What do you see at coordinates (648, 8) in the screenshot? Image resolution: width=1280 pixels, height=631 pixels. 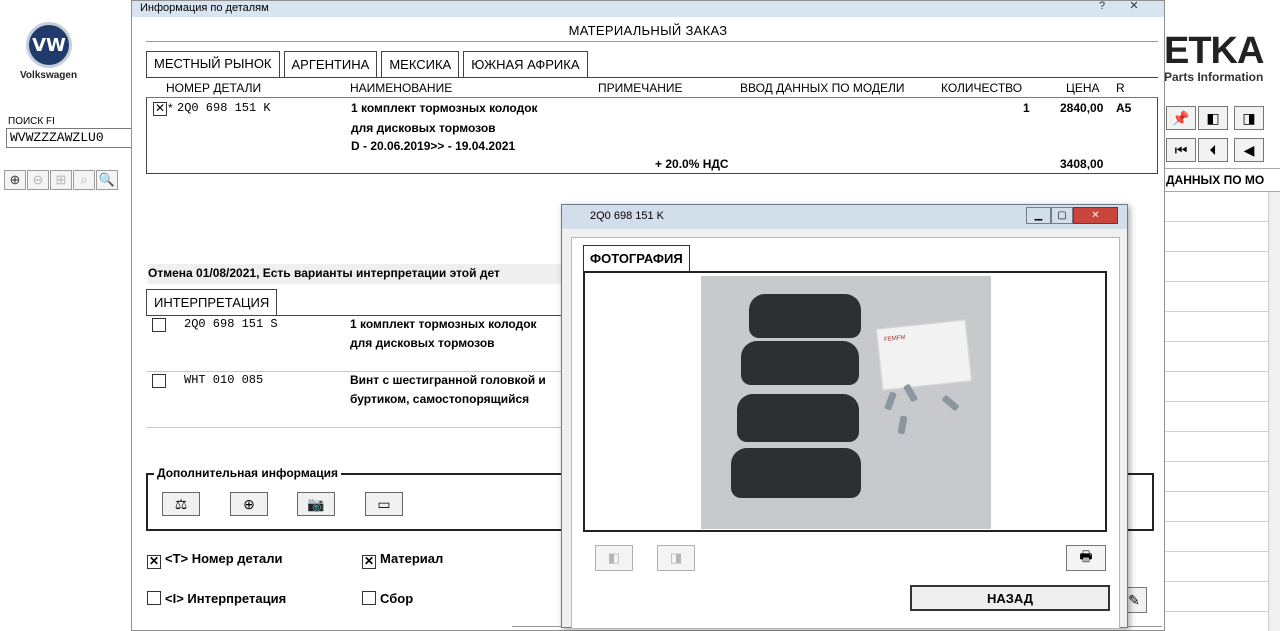 I see `window-titlebar: Информация по деталям ? ✕` at bounding box center [648, 8].